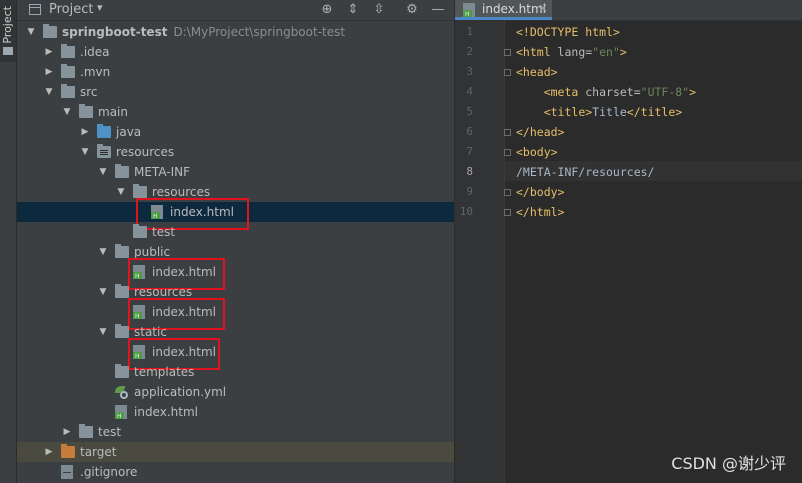 This screenshot has height=483, width=802. Describe the element at coordinates (235, 52) in the screenshot. I see `tree-row: ▶ .idea` at that location.